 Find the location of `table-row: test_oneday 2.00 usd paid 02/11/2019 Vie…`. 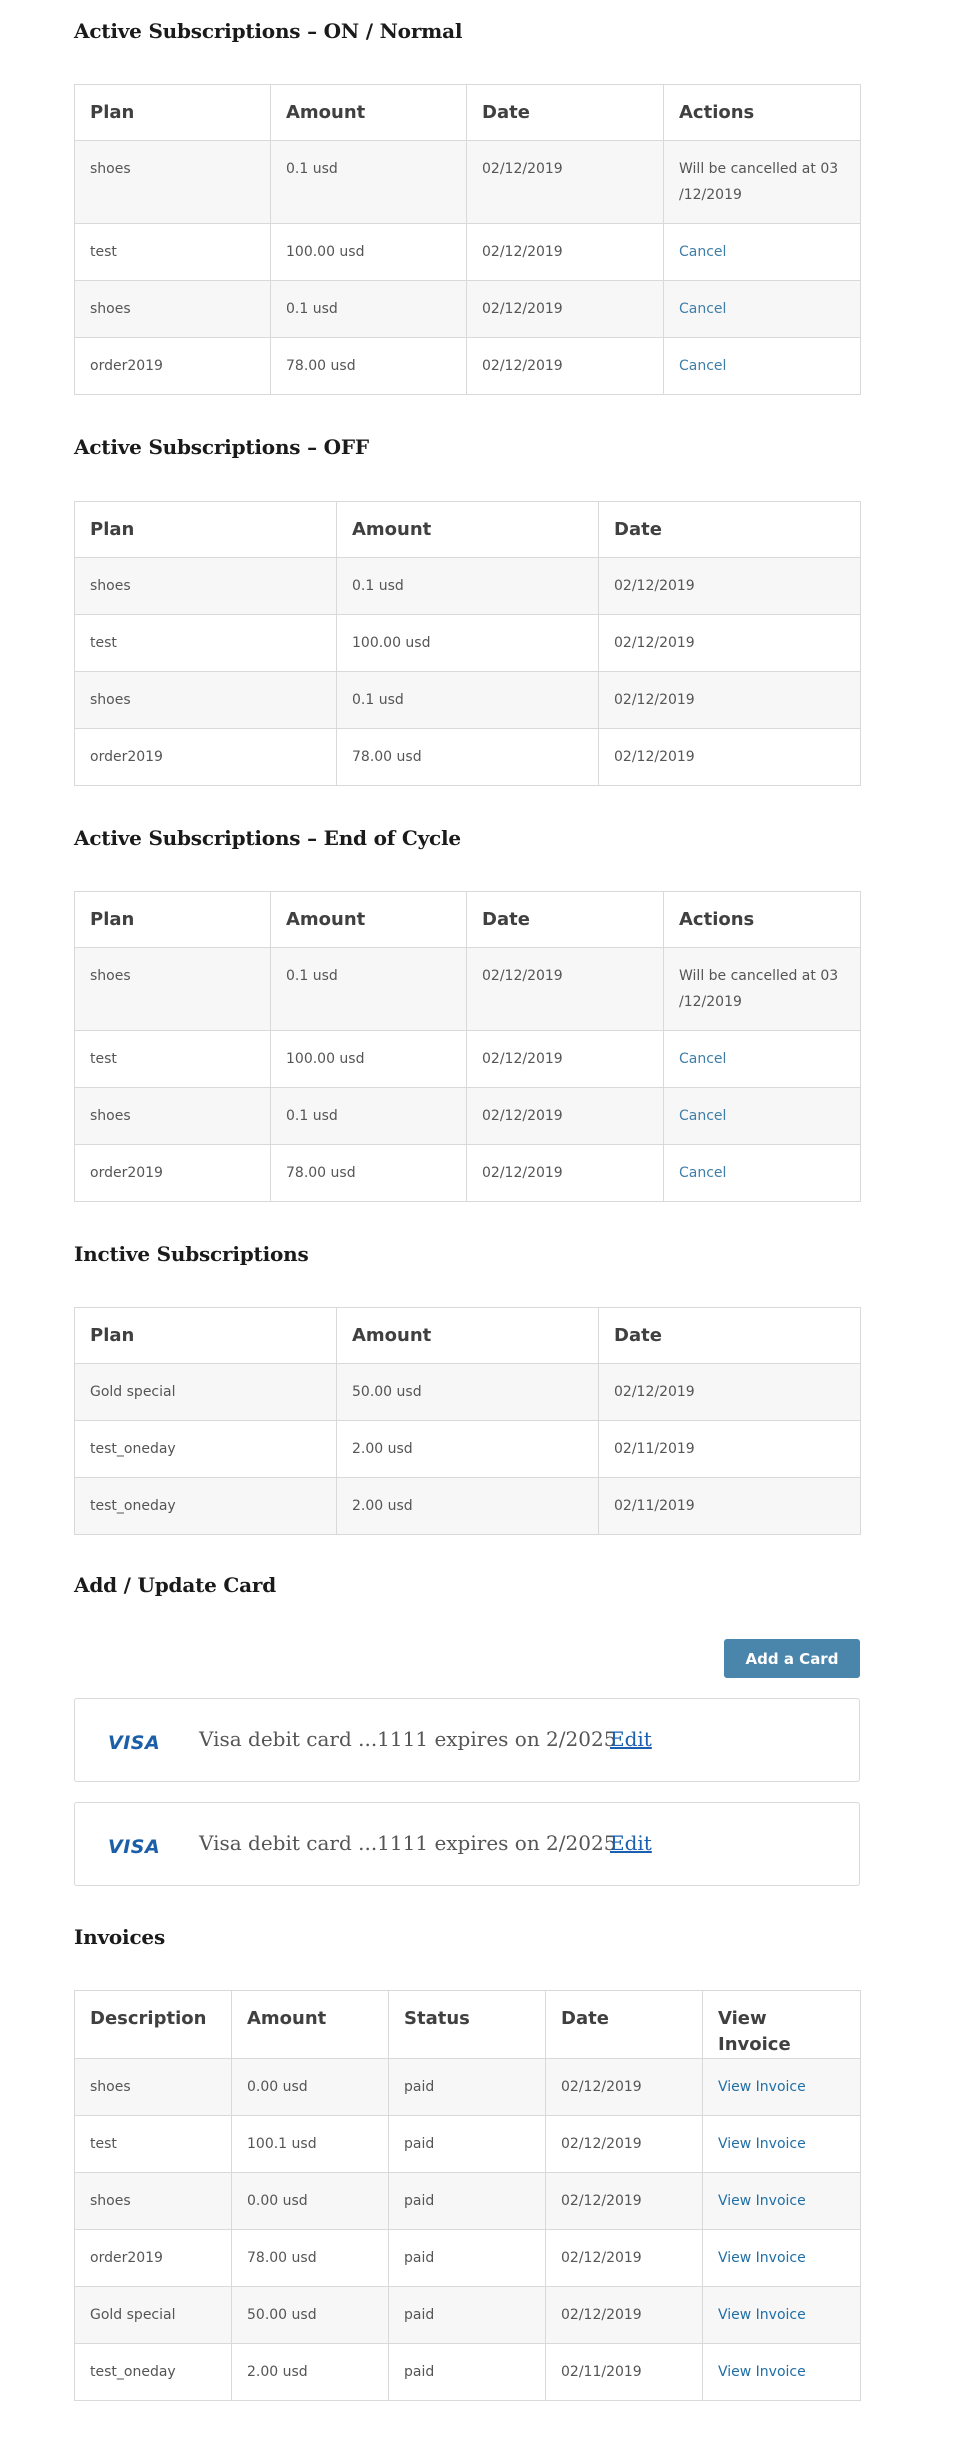

table-row: test_oneday 2.00 usd paid 02/11/2019 Vie… is located at coordinates (467, 2372).